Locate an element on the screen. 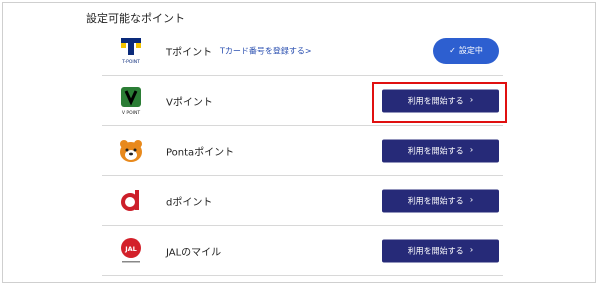 This screenshot has width=600, height=287. d-point-start-button: 利用を開始する › is located at coordinates (440, 200).